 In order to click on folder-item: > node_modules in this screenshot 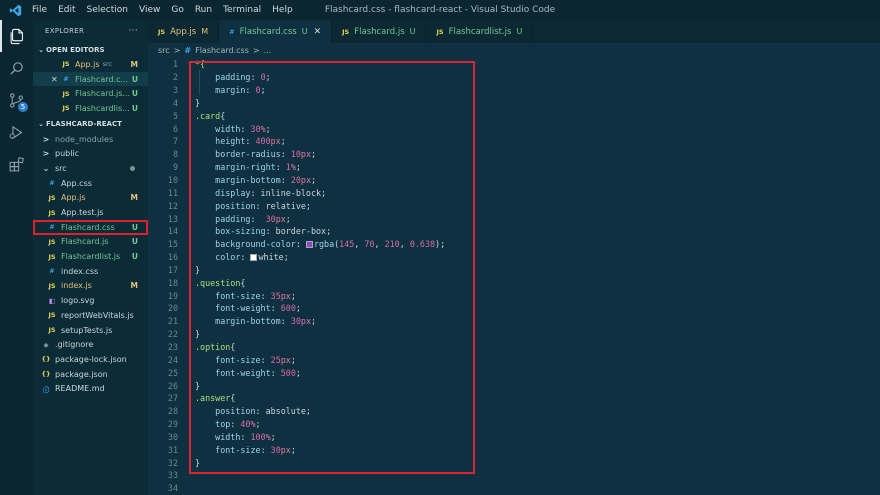, I will do `click(90, 139)`.